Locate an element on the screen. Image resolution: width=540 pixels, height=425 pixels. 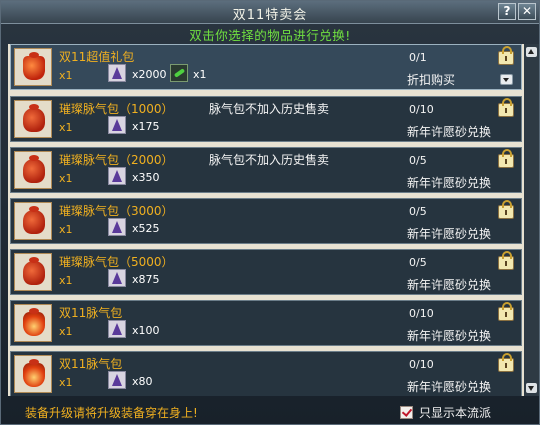
extra-cost-amount: x1 is located at coordinates (200, 74).